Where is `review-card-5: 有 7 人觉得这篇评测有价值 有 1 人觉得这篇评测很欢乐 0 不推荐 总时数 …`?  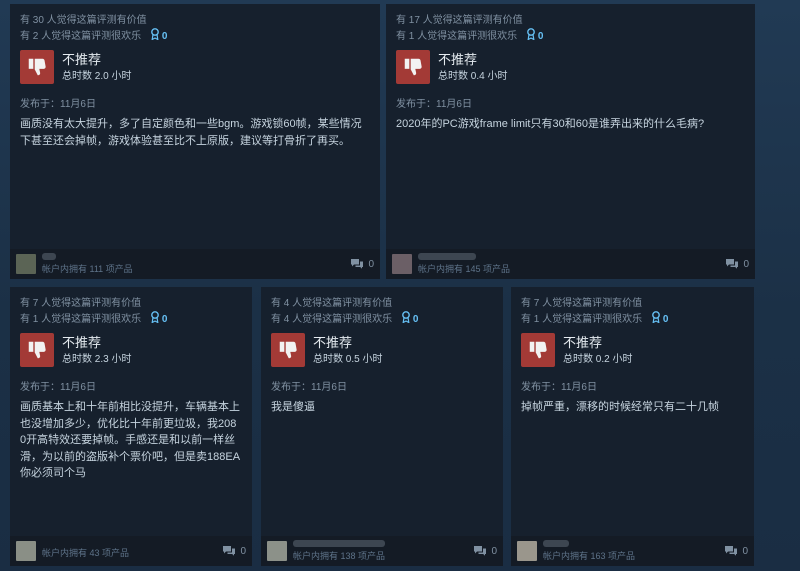
review-card-5: 有 7 人觉得这篇评测有价值 有 1 人觉得这篇评测很欢乐 0 不推荐 总时数 … is located at coordinates (632, 426).